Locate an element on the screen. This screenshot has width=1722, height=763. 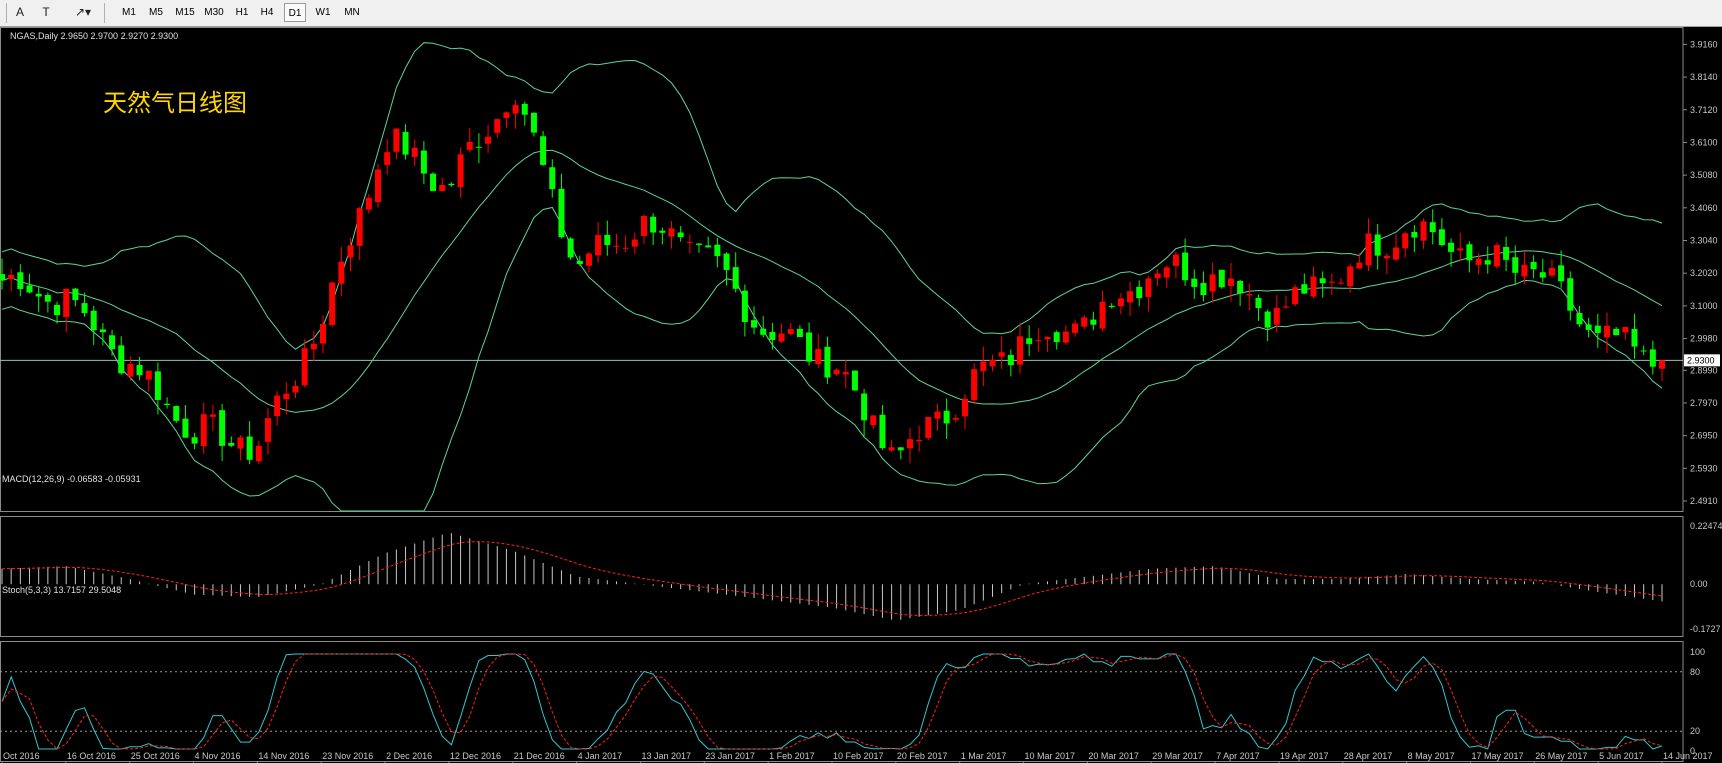
text-tool-icon: A is located at coordinates (20, 12).